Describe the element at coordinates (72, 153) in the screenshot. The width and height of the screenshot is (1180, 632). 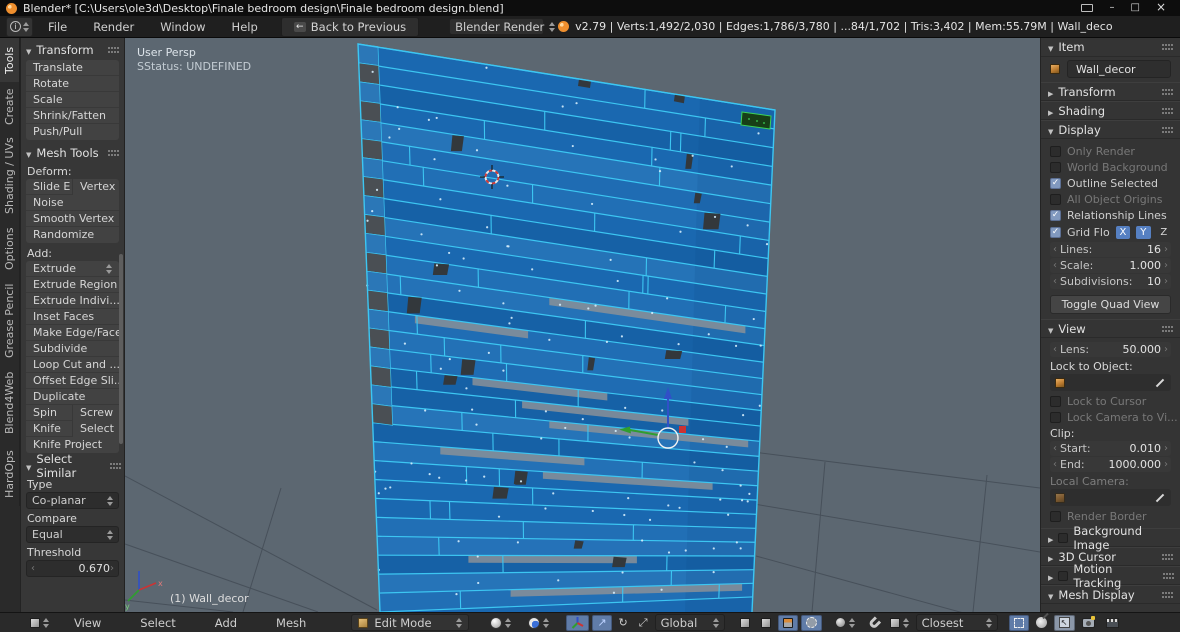
I see `panel-header-mesh-tools: Mesh Tools` at that location.